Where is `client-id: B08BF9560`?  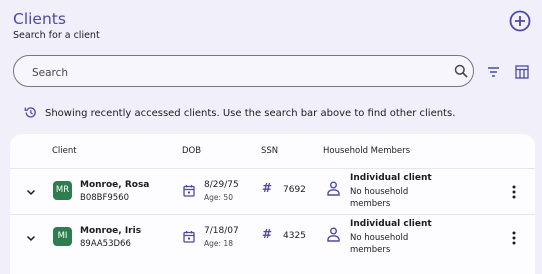 client-id: B08BF9560 is located at coordinates (104, 198).